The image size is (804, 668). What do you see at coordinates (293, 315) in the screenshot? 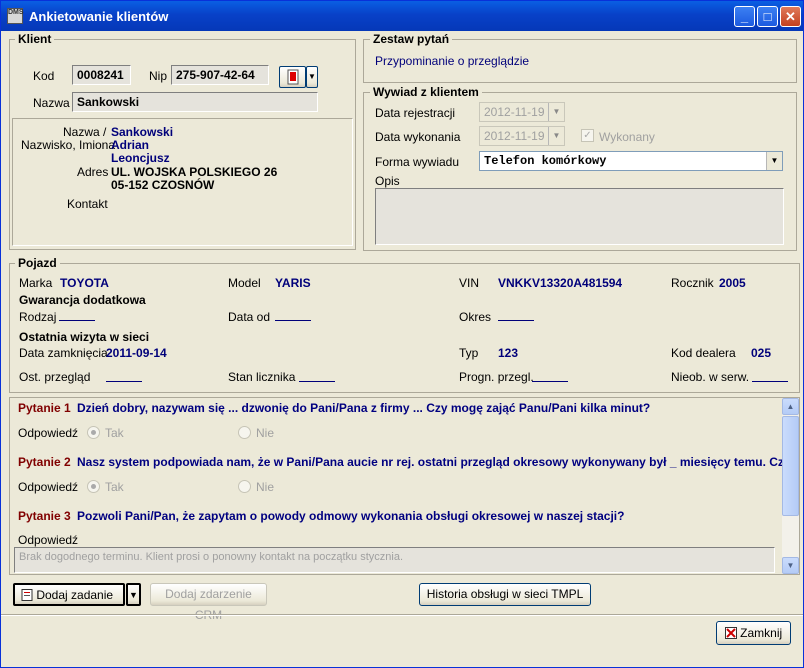
I see `data-od-value` at bounding box center [293, 315].